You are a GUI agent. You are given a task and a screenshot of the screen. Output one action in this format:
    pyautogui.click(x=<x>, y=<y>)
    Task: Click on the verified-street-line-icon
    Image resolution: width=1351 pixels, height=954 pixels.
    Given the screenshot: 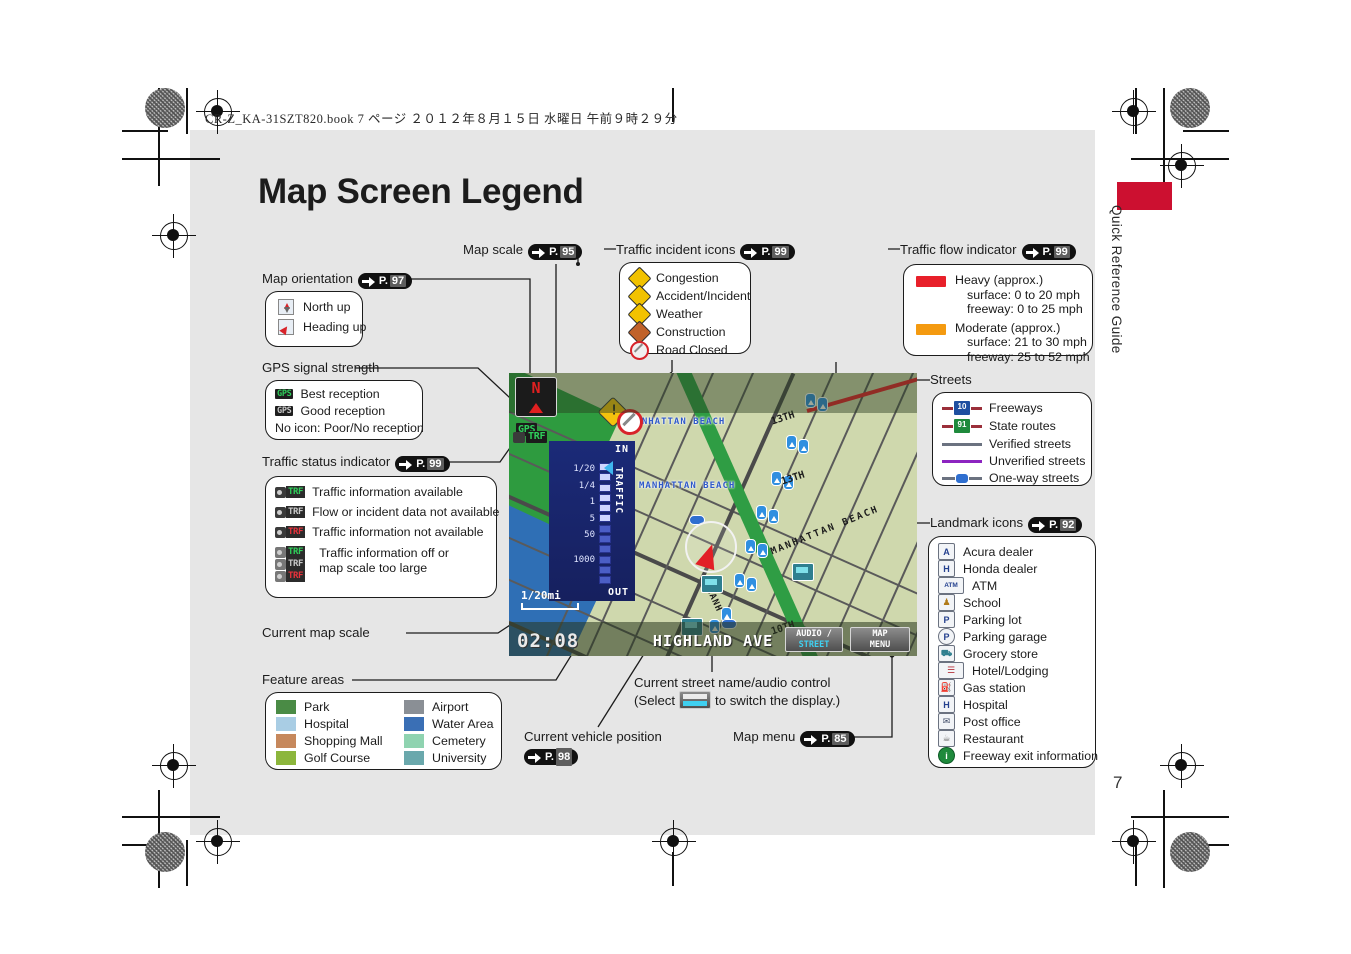 What is the action you would take?
    pyautogui.click(x=962, y=444)
    